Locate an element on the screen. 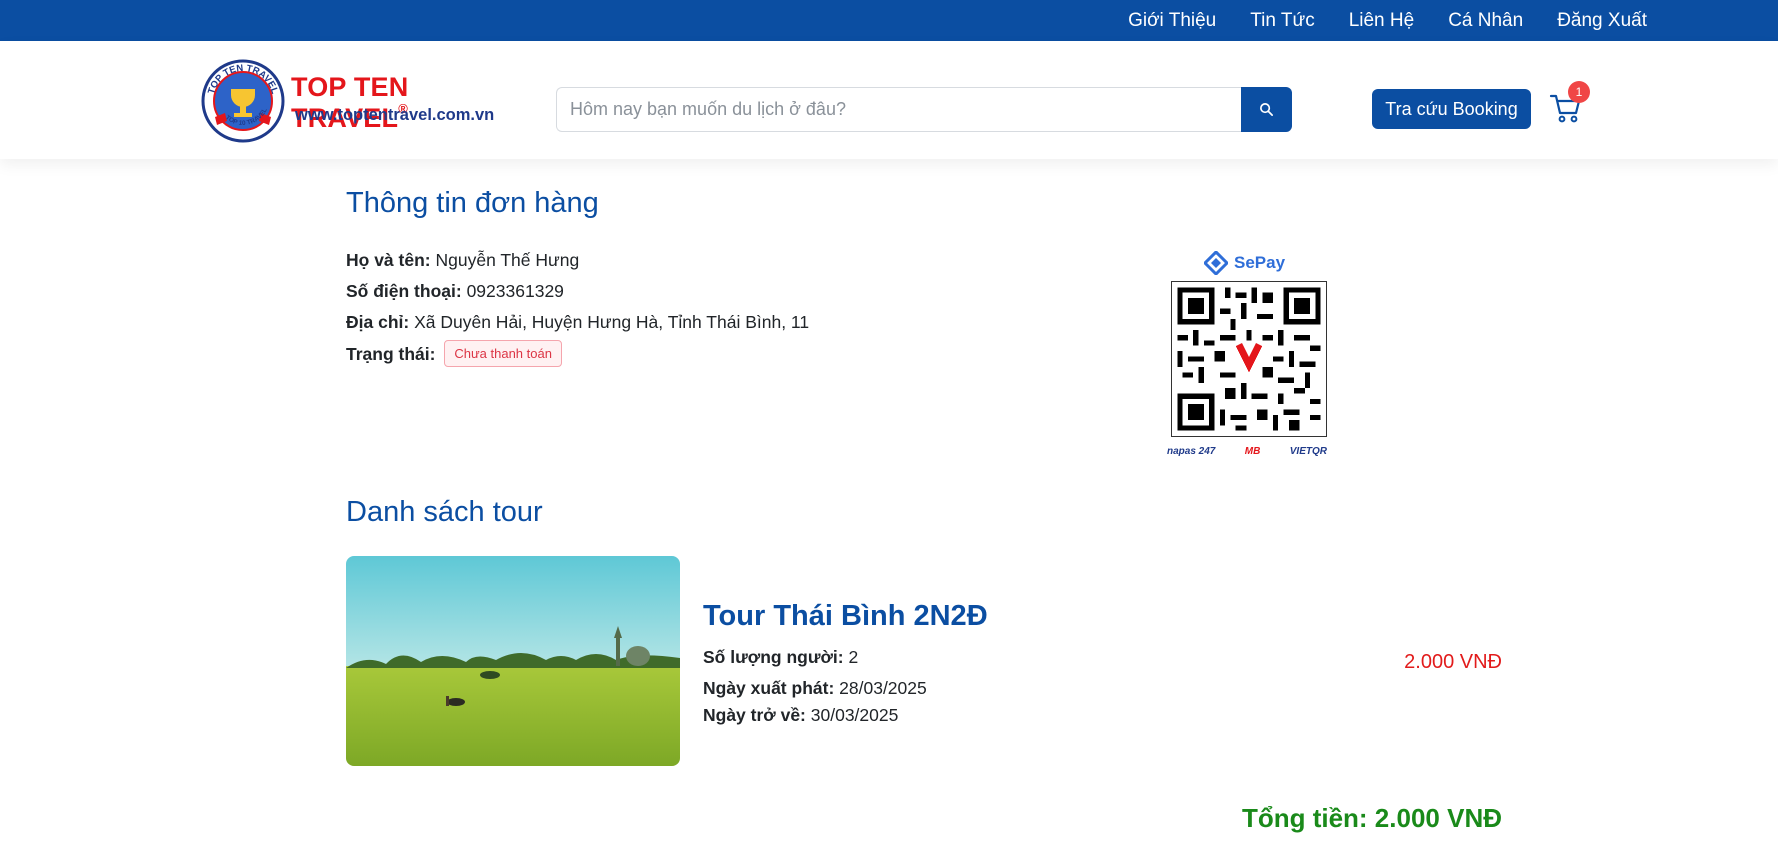 The height and width of the screenshot is (852, 1778). sepay-logo-icon is located at coordinates (1216, 263).